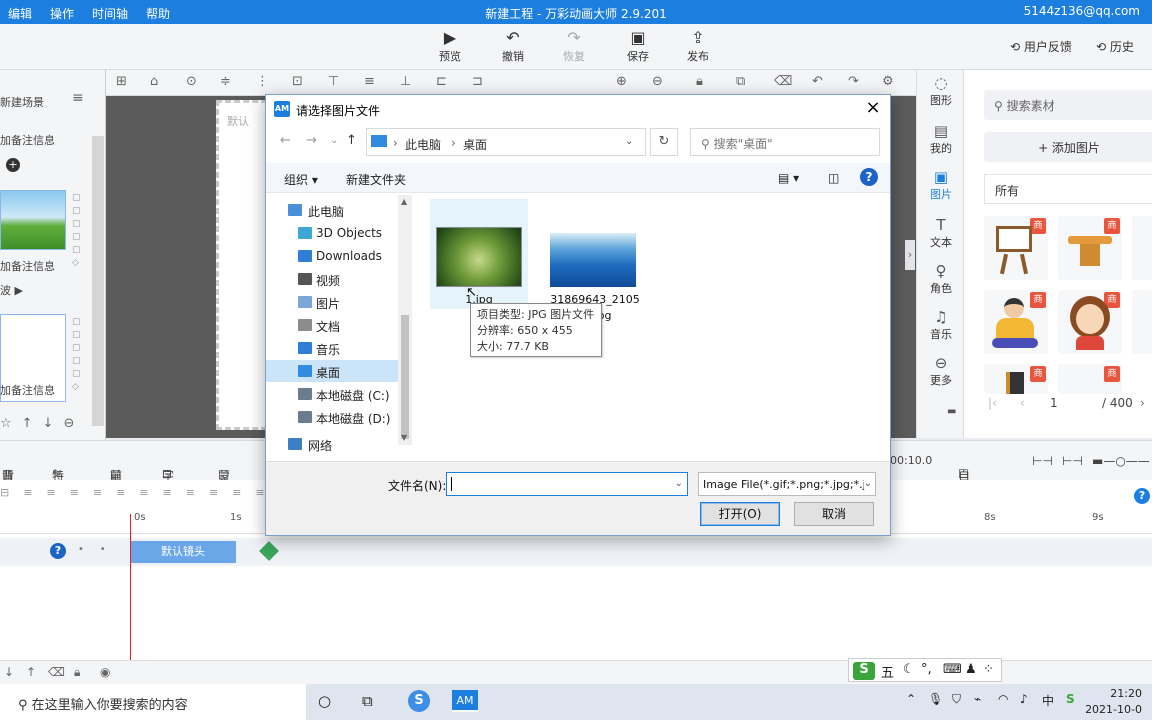  I want to click on align-bottom-icon: ⊥, so click(405, 81).